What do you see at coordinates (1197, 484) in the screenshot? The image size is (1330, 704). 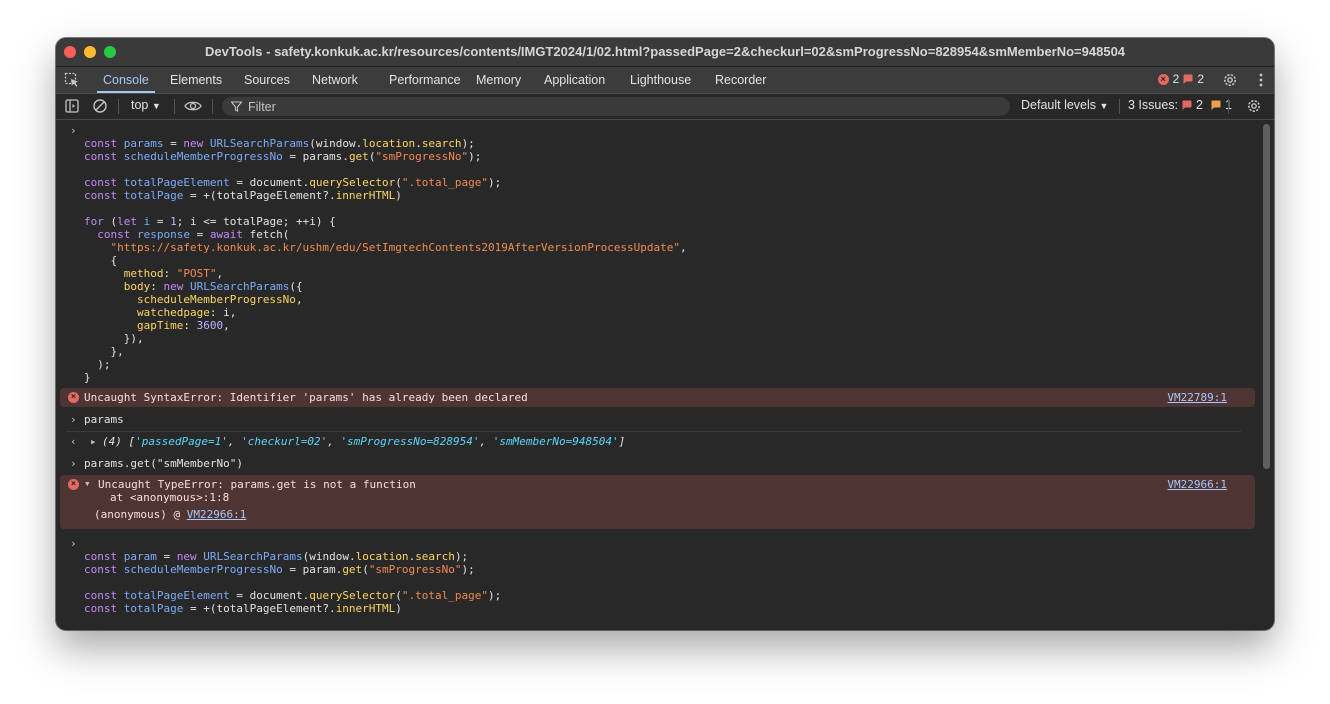 I see `error-source-link: VM22966:1` at bounding box center [1197, 484].